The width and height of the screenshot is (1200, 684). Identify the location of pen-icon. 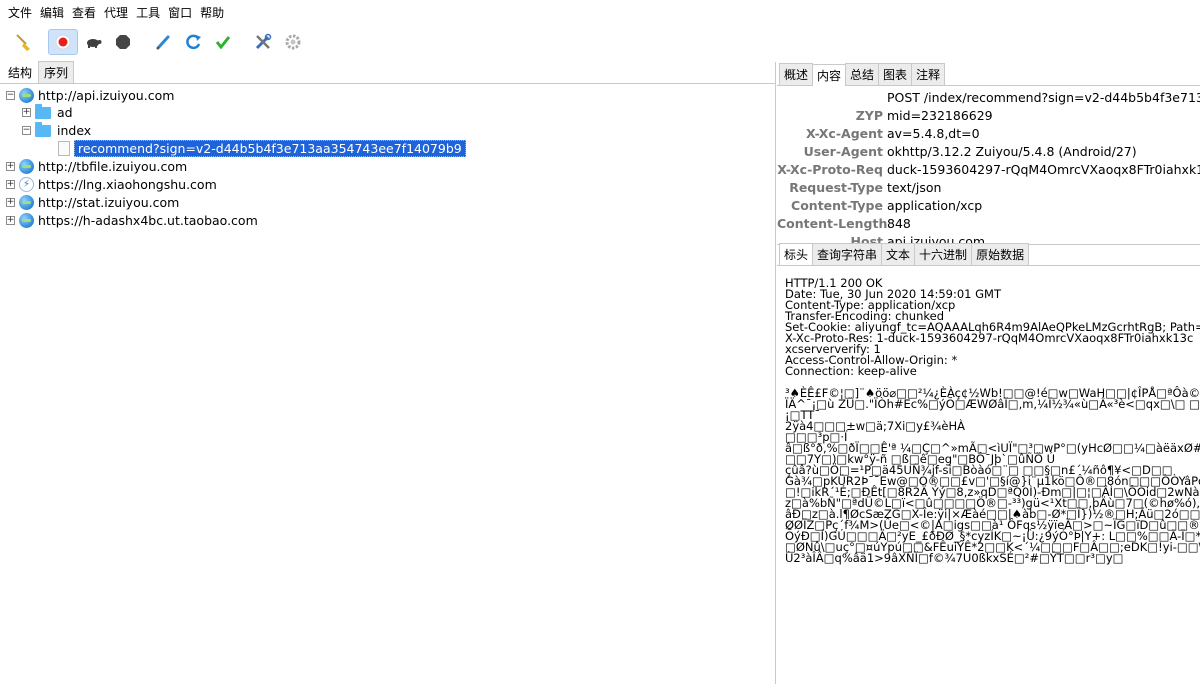
(163, 42).